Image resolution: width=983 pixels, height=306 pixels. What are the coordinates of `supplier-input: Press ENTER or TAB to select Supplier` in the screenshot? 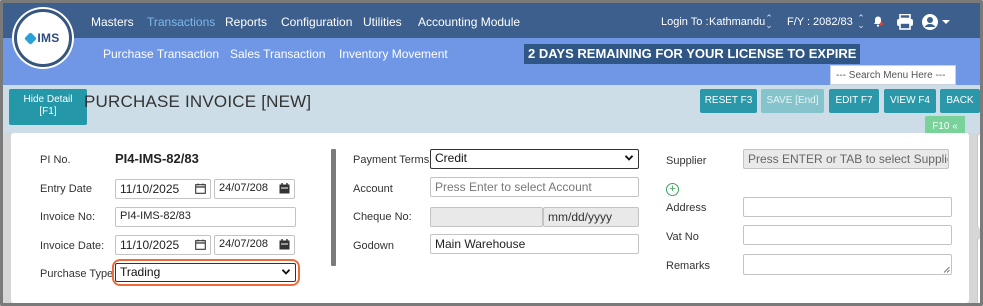 It's located at (846, 159).